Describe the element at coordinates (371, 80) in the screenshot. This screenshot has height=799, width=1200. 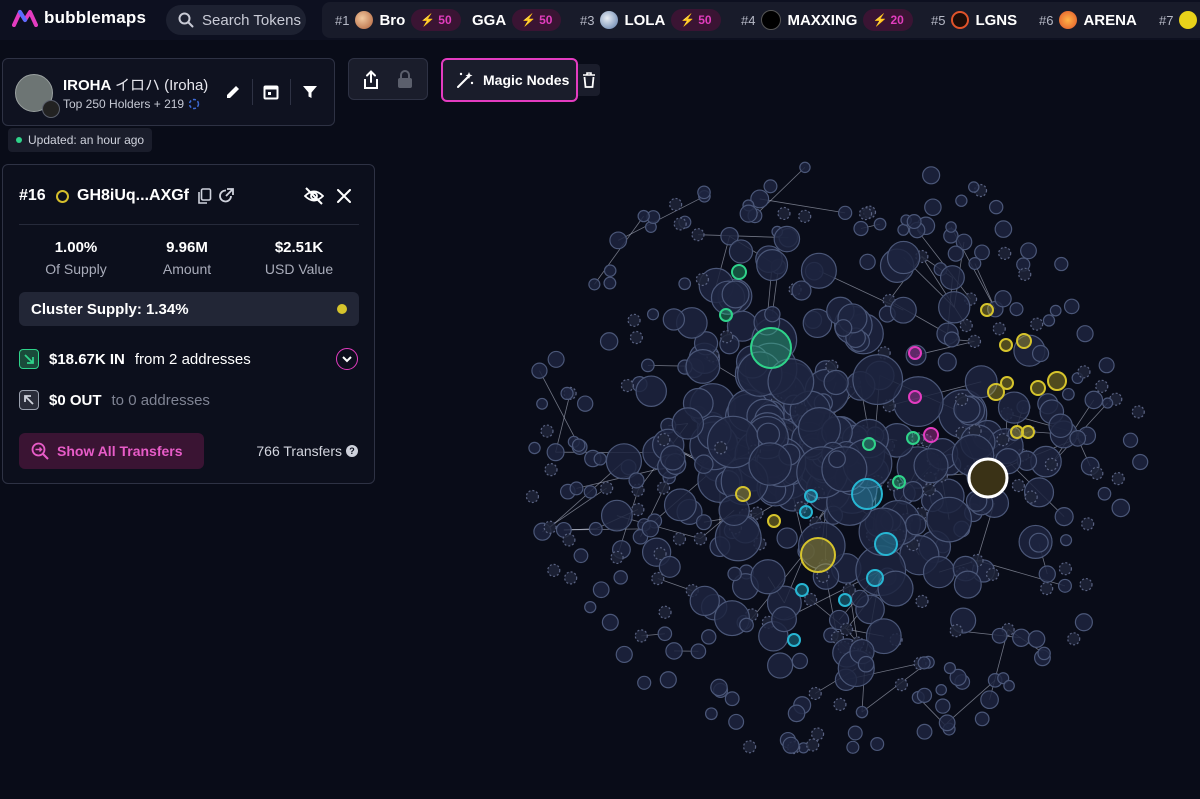
I see `share-icon` at that location.